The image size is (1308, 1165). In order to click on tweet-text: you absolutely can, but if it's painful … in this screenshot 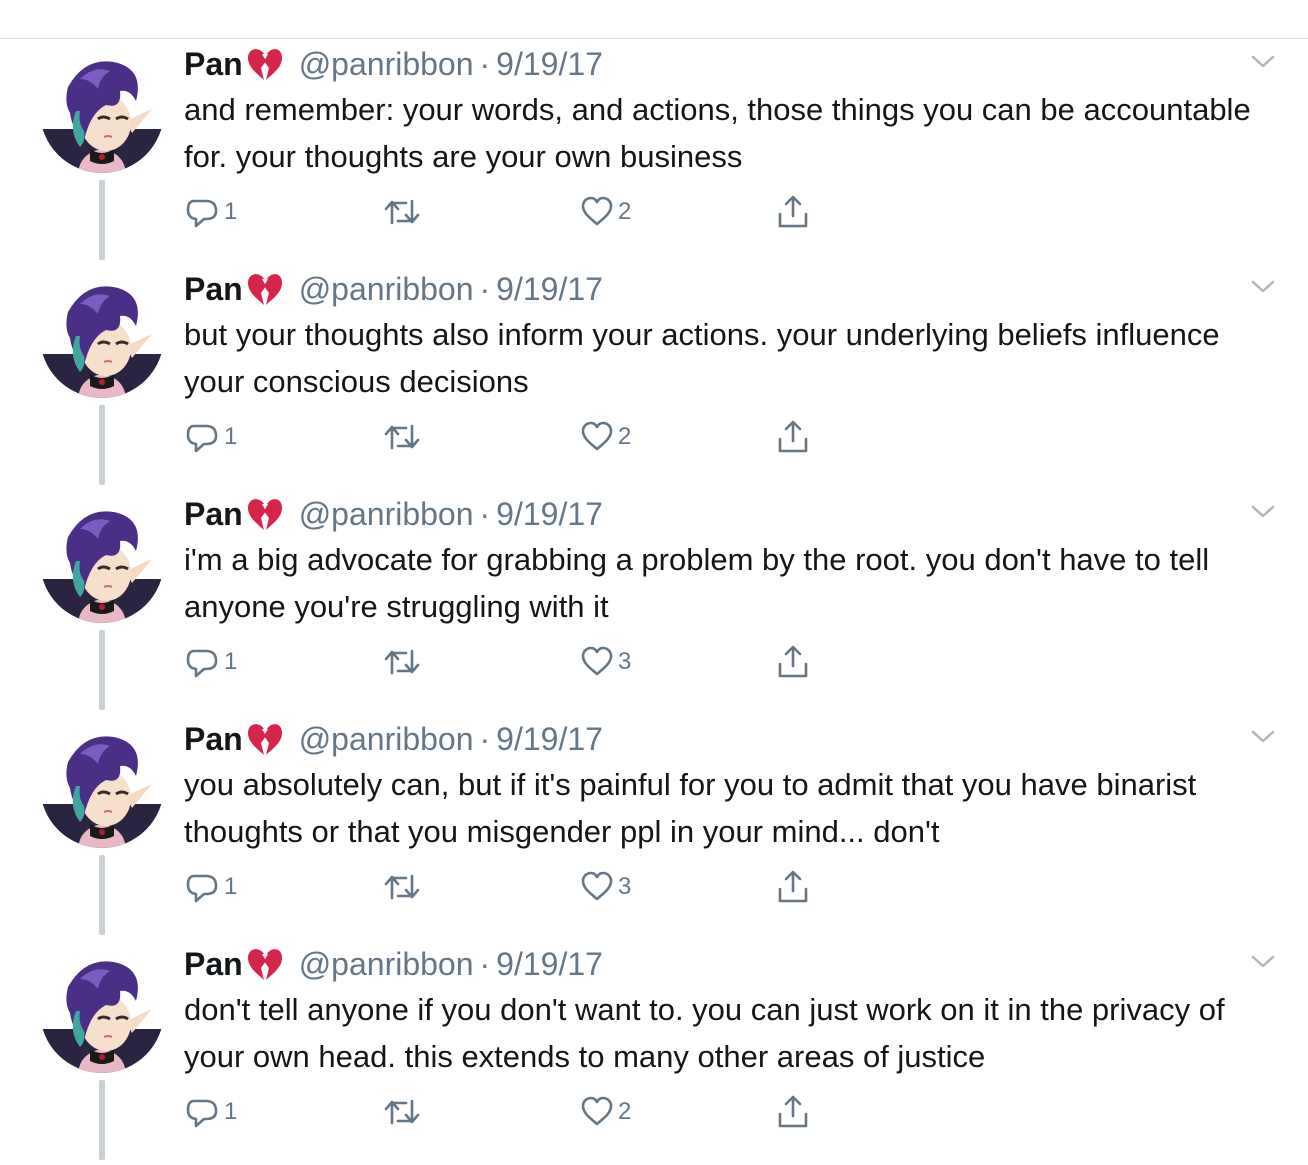, I will do `click(690, 808)`.